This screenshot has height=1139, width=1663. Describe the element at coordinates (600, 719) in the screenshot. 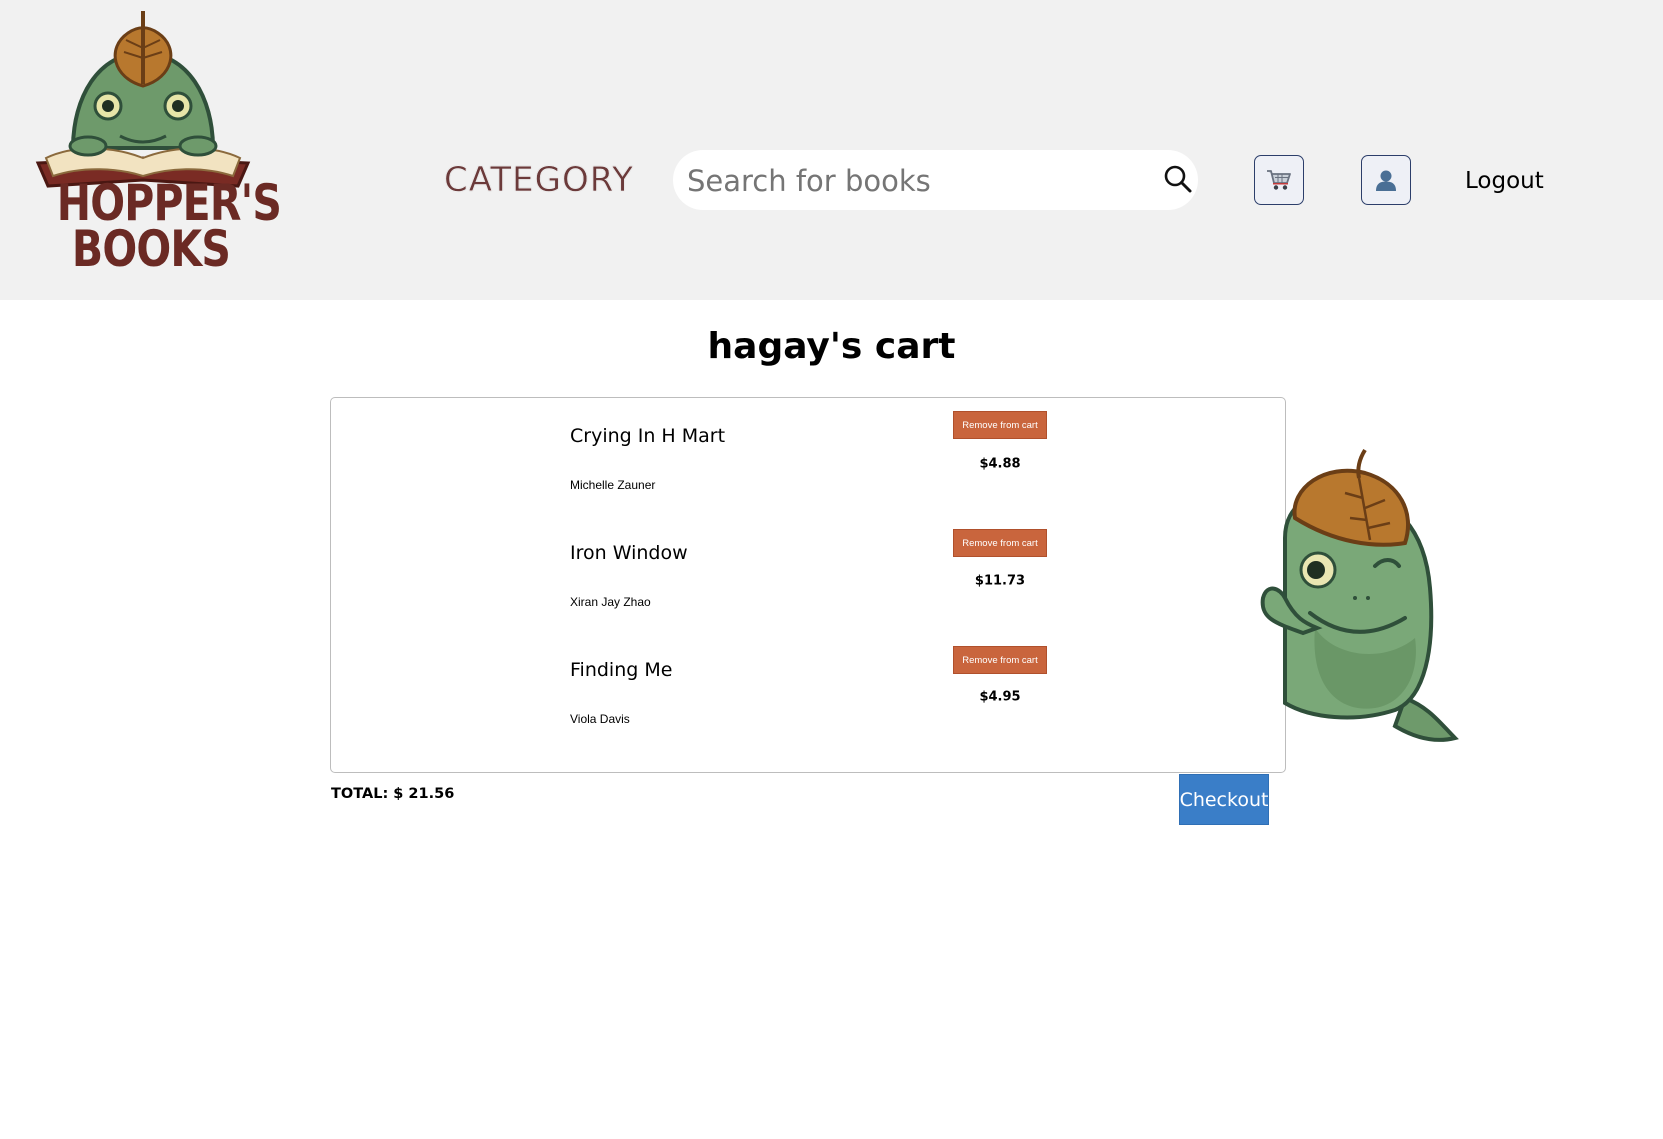

I see `book-author: Viola Davis` at that location.